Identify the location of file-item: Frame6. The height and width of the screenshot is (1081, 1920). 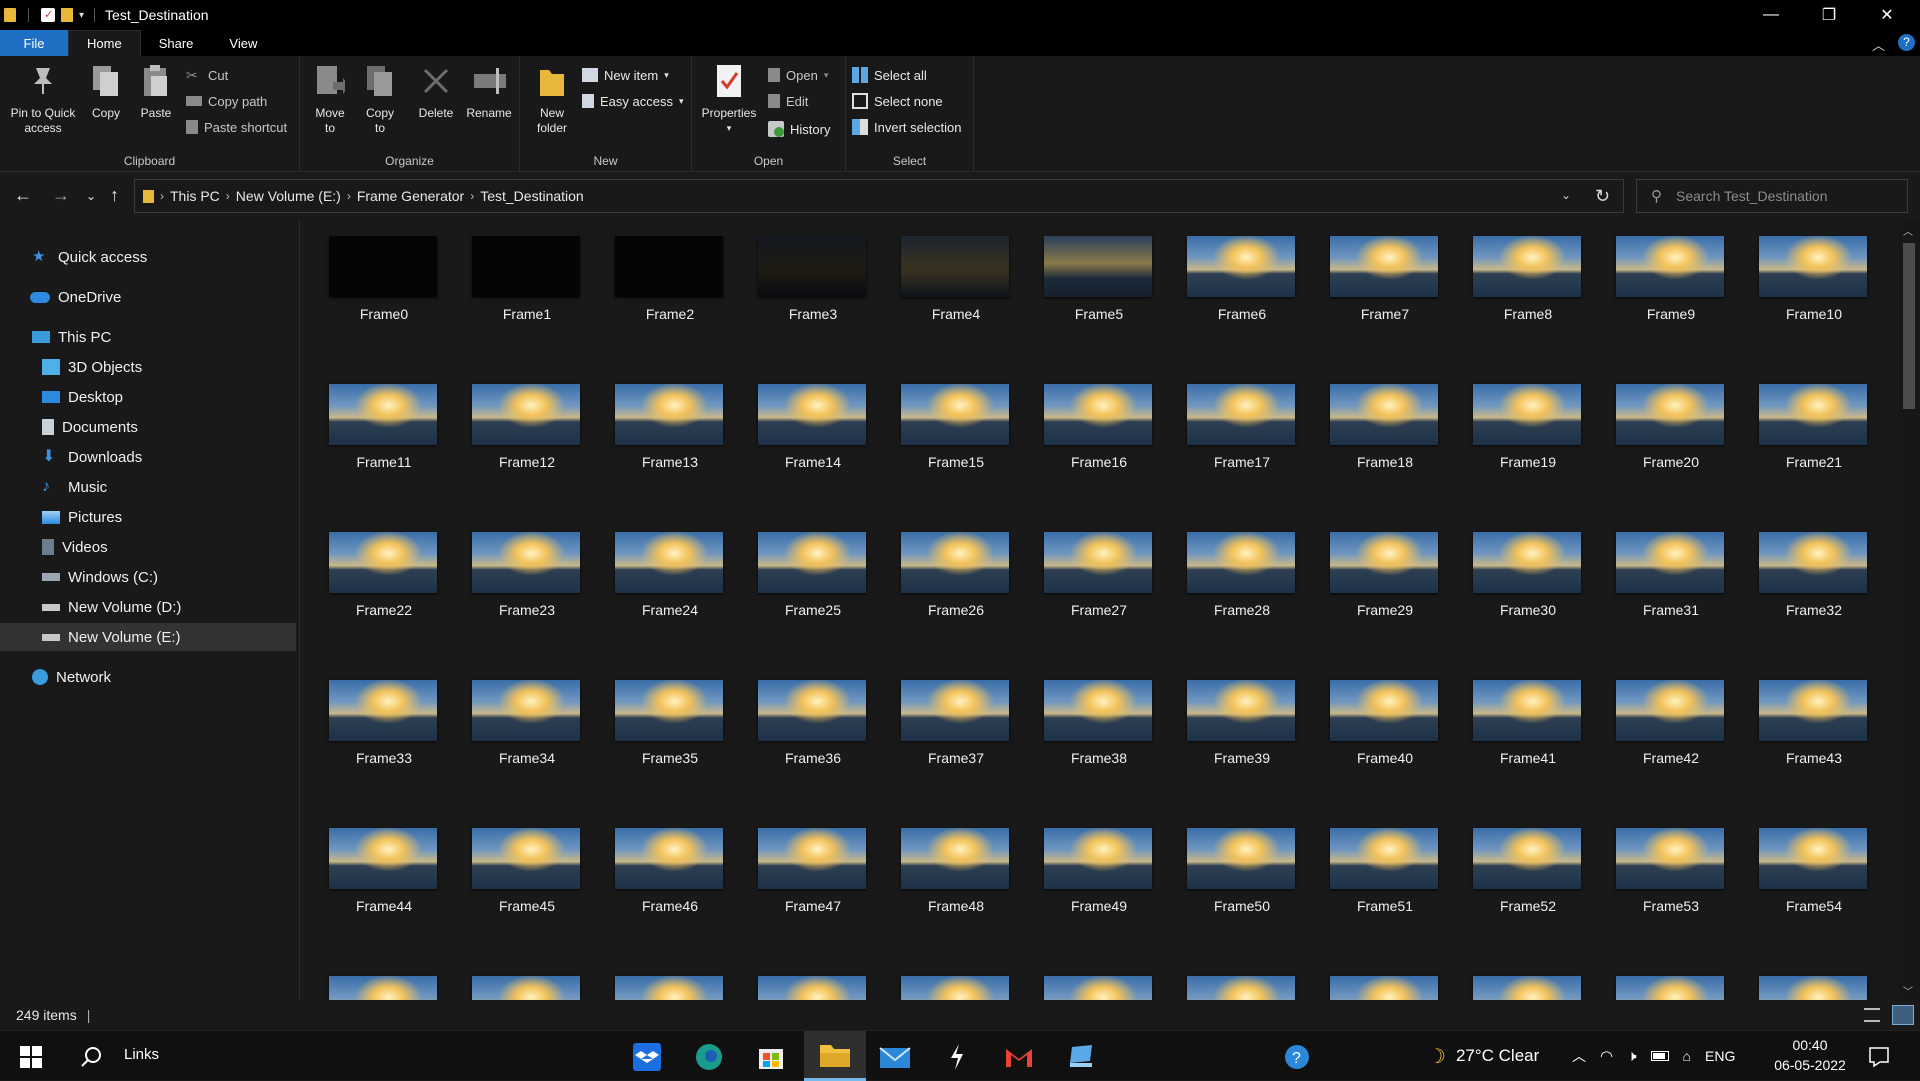
(1230, 274).